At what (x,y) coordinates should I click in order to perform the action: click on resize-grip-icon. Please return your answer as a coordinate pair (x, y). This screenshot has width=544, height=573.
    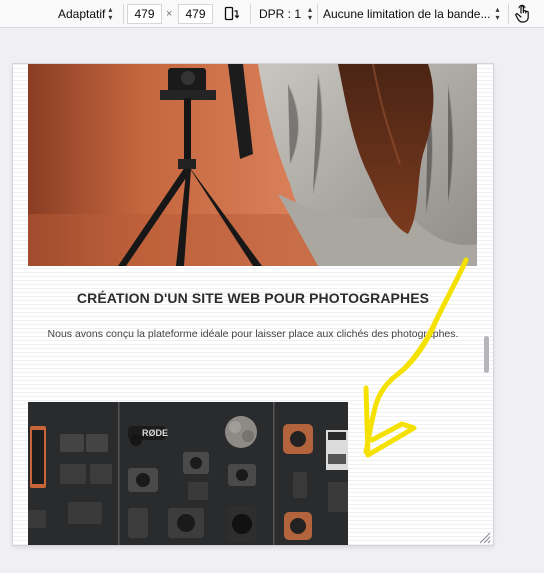
    Looking at the image, I should click on (485, 538).